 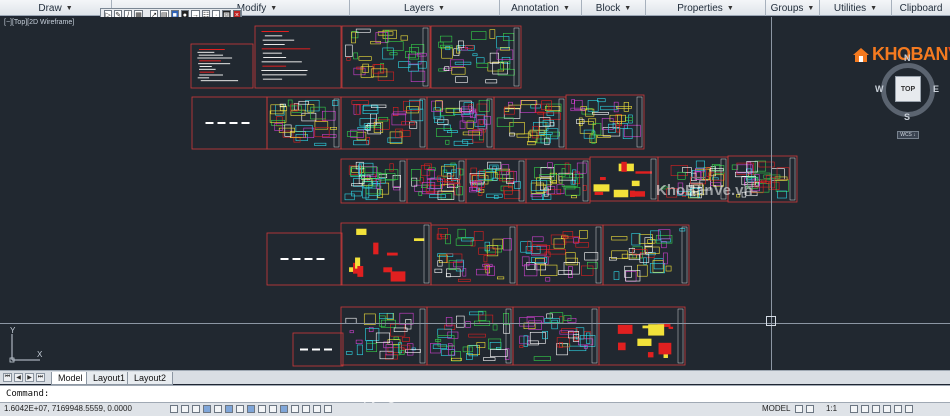 What do you see at coordinates (40, 377) in the screenshot?
I see `last-tab-icon: ⏭` at bounding box center [40, 377].